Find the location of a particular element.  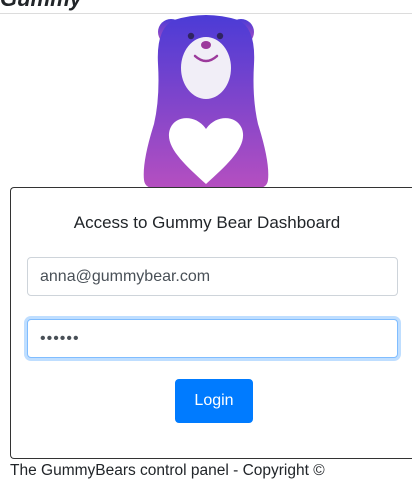

page-heading: Gummy is located at coordinates (41, 6).